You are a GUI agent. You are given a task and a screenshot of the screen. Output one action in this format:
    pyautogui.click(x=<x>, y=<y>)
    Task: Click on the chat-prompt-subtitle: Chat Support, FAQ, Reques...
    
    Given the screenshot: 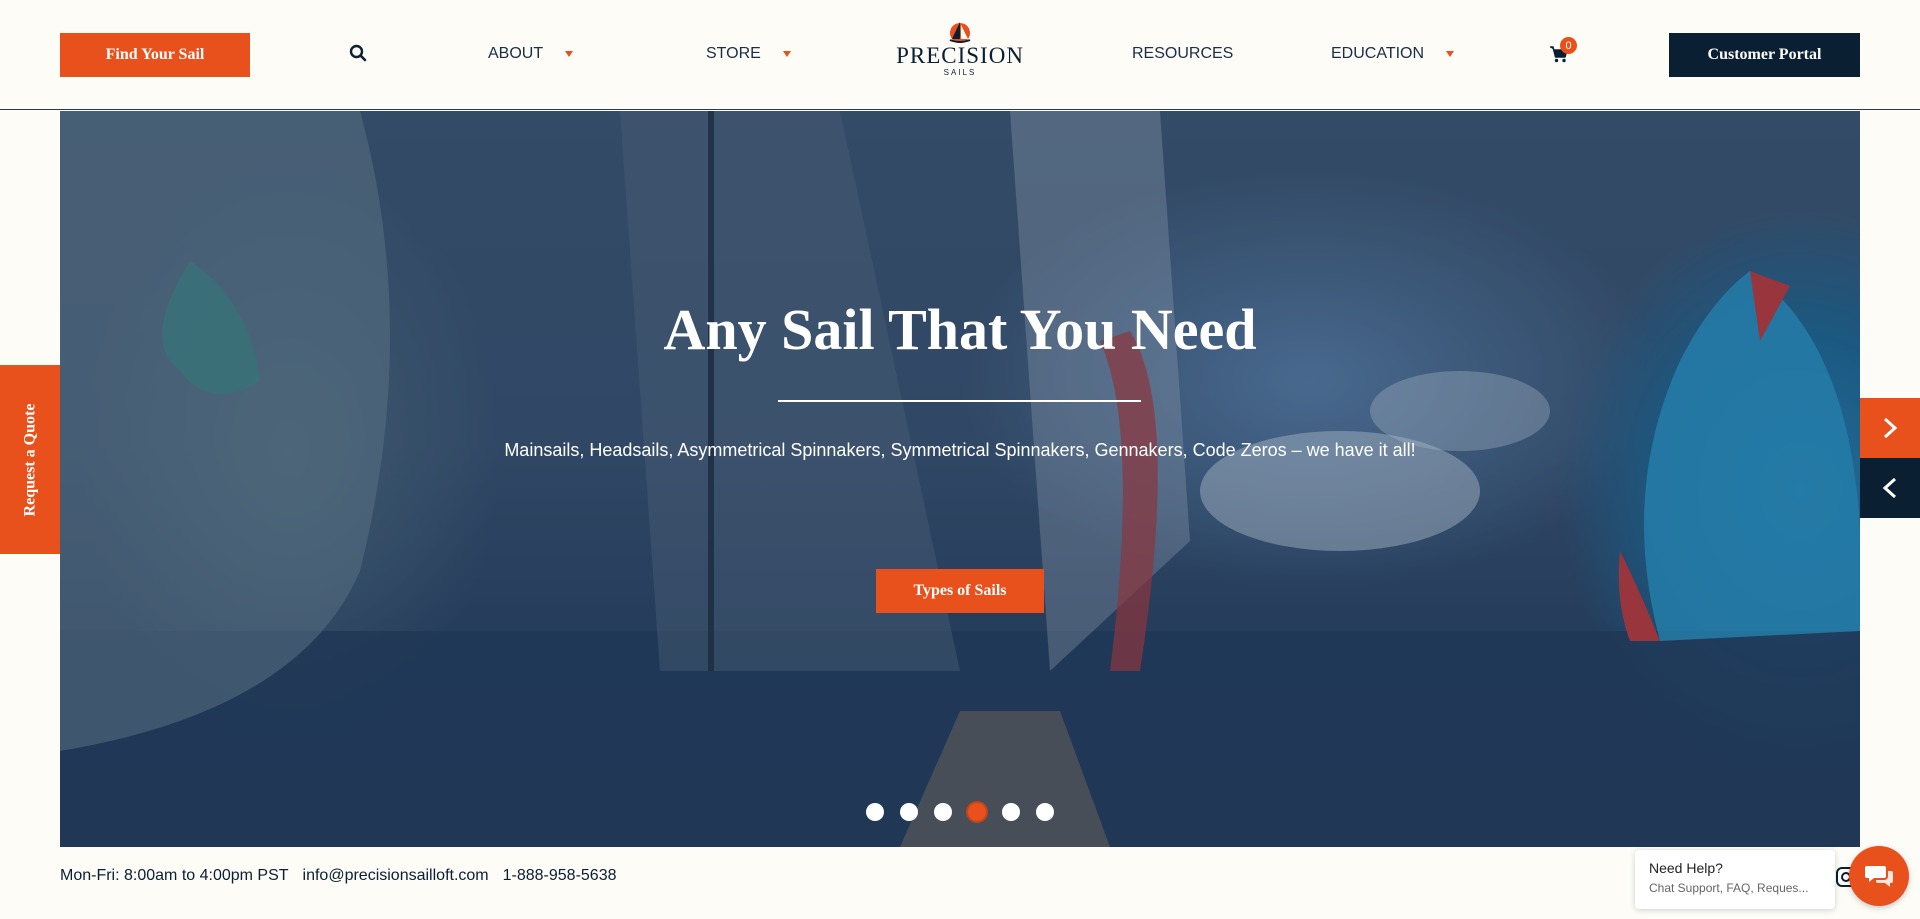 What is the action you would take?
    pyautogui.click(x=1729, y=888)
    